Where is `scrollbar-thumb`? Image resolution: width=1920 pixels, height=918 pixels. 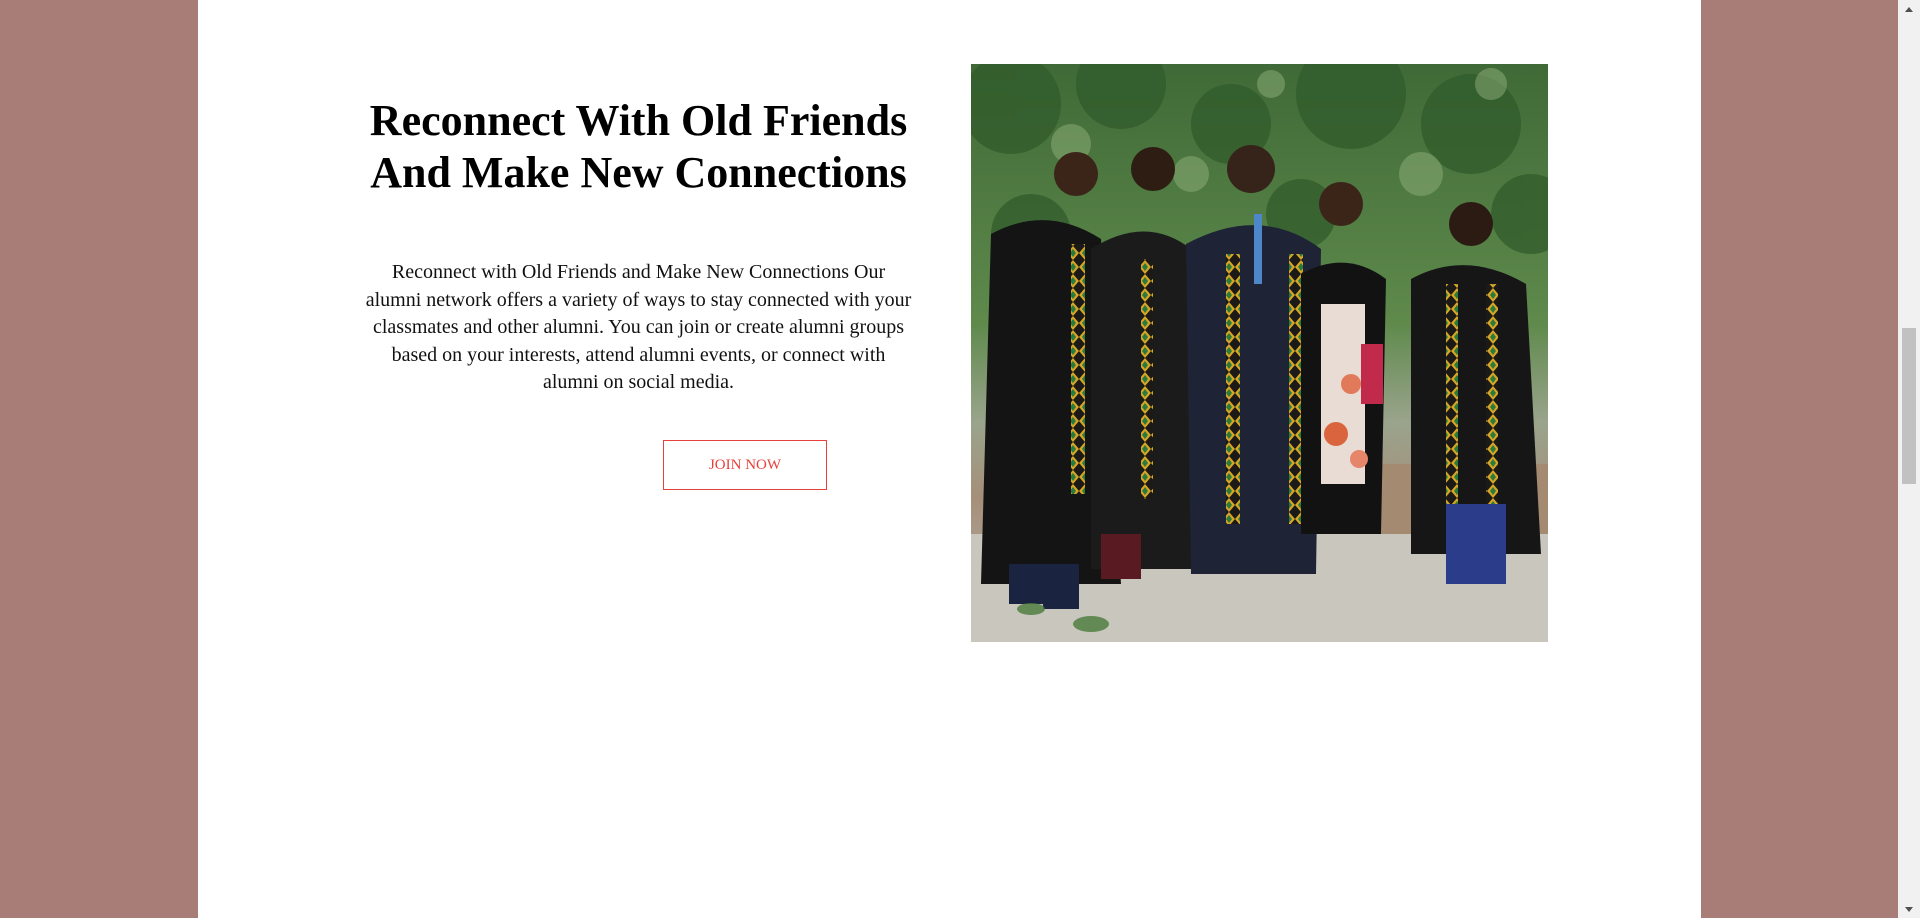
scrollbar-thumb is located at coordinates (1909, 406).